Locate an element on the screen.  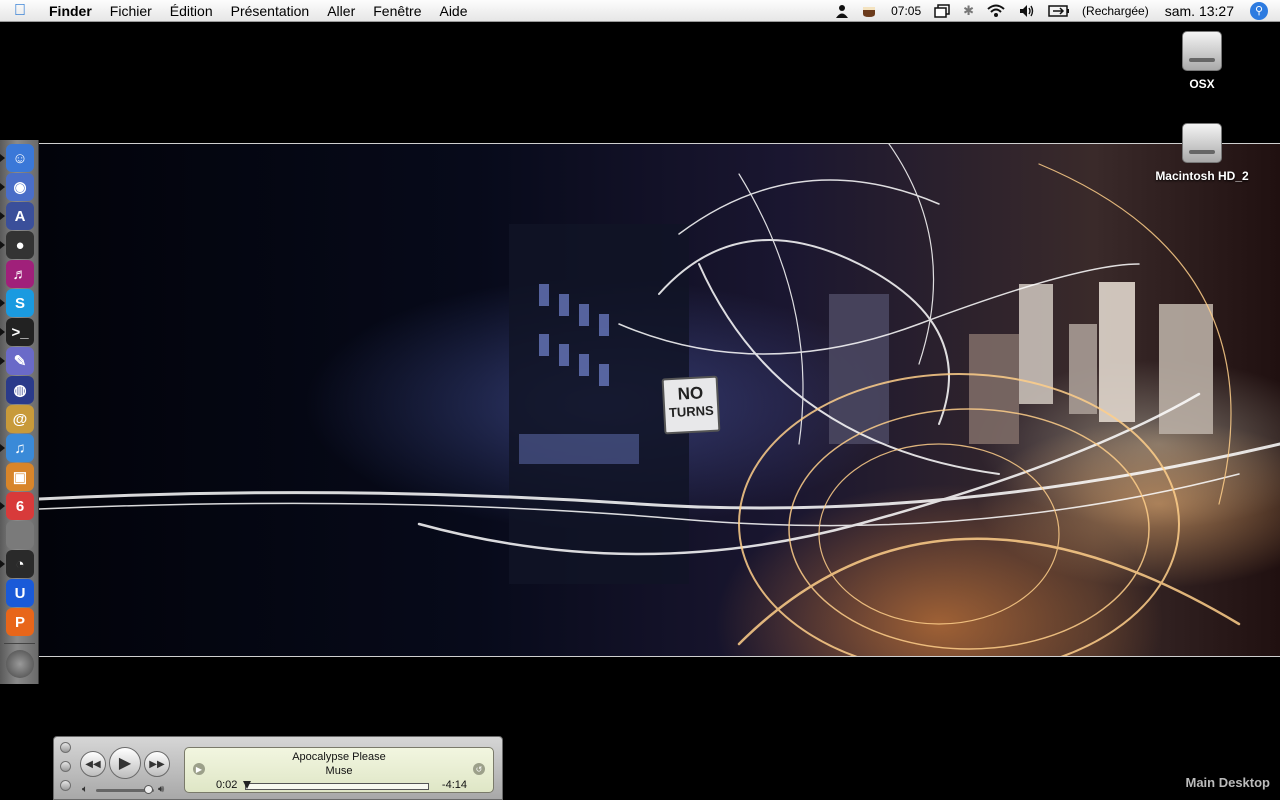
bluetooth-icon: ✱ is located at coordinates (968, 11).